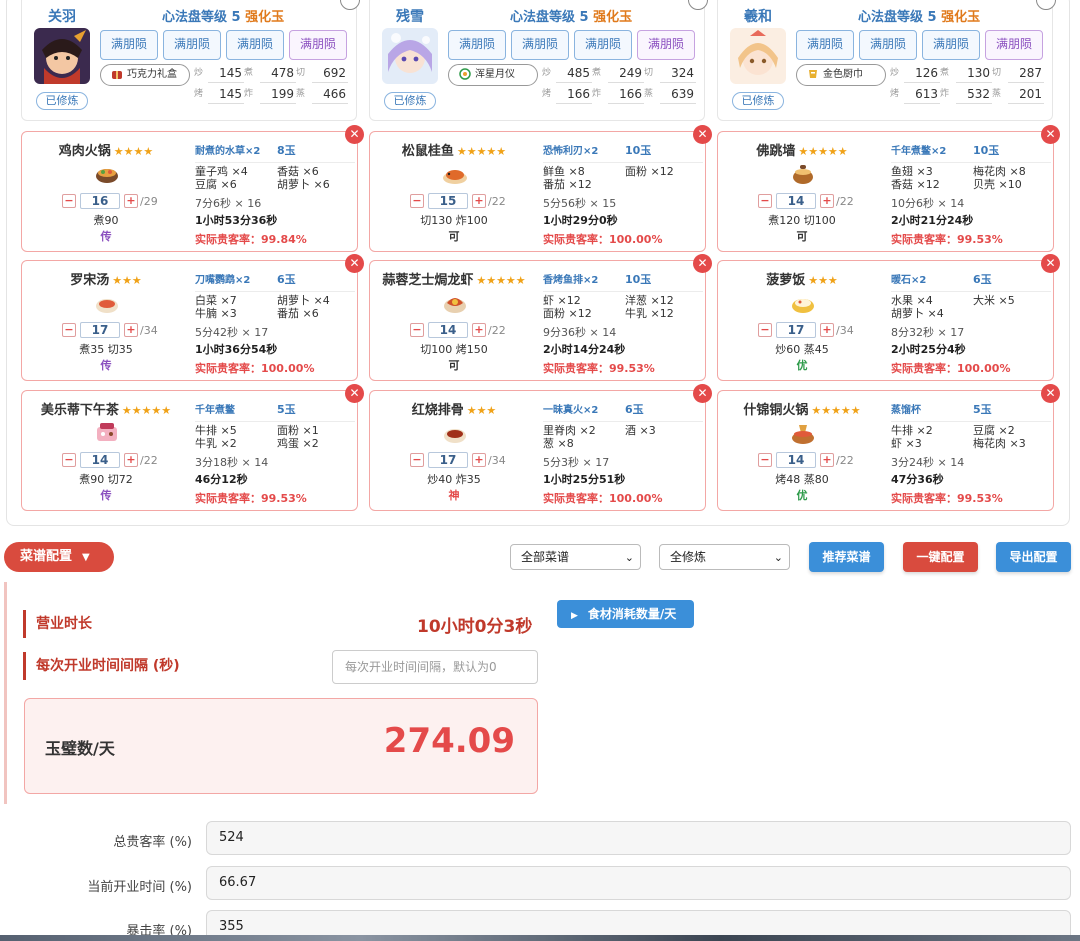 This screenshot has width=1080, height=941. I want to click on chef-level: 心法盘等级 5 强化玉, so click(571, 17).